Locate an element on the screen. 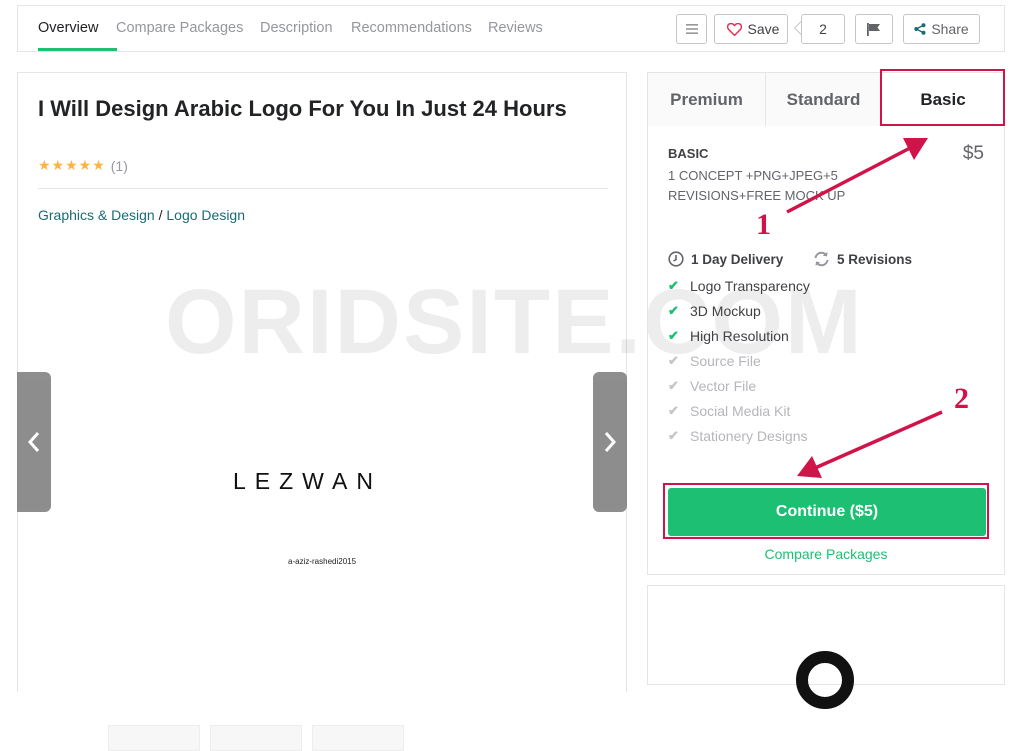 The width and height of the screenshot is (1013, 751). save-button: Save is located at coordinates (751, 29).